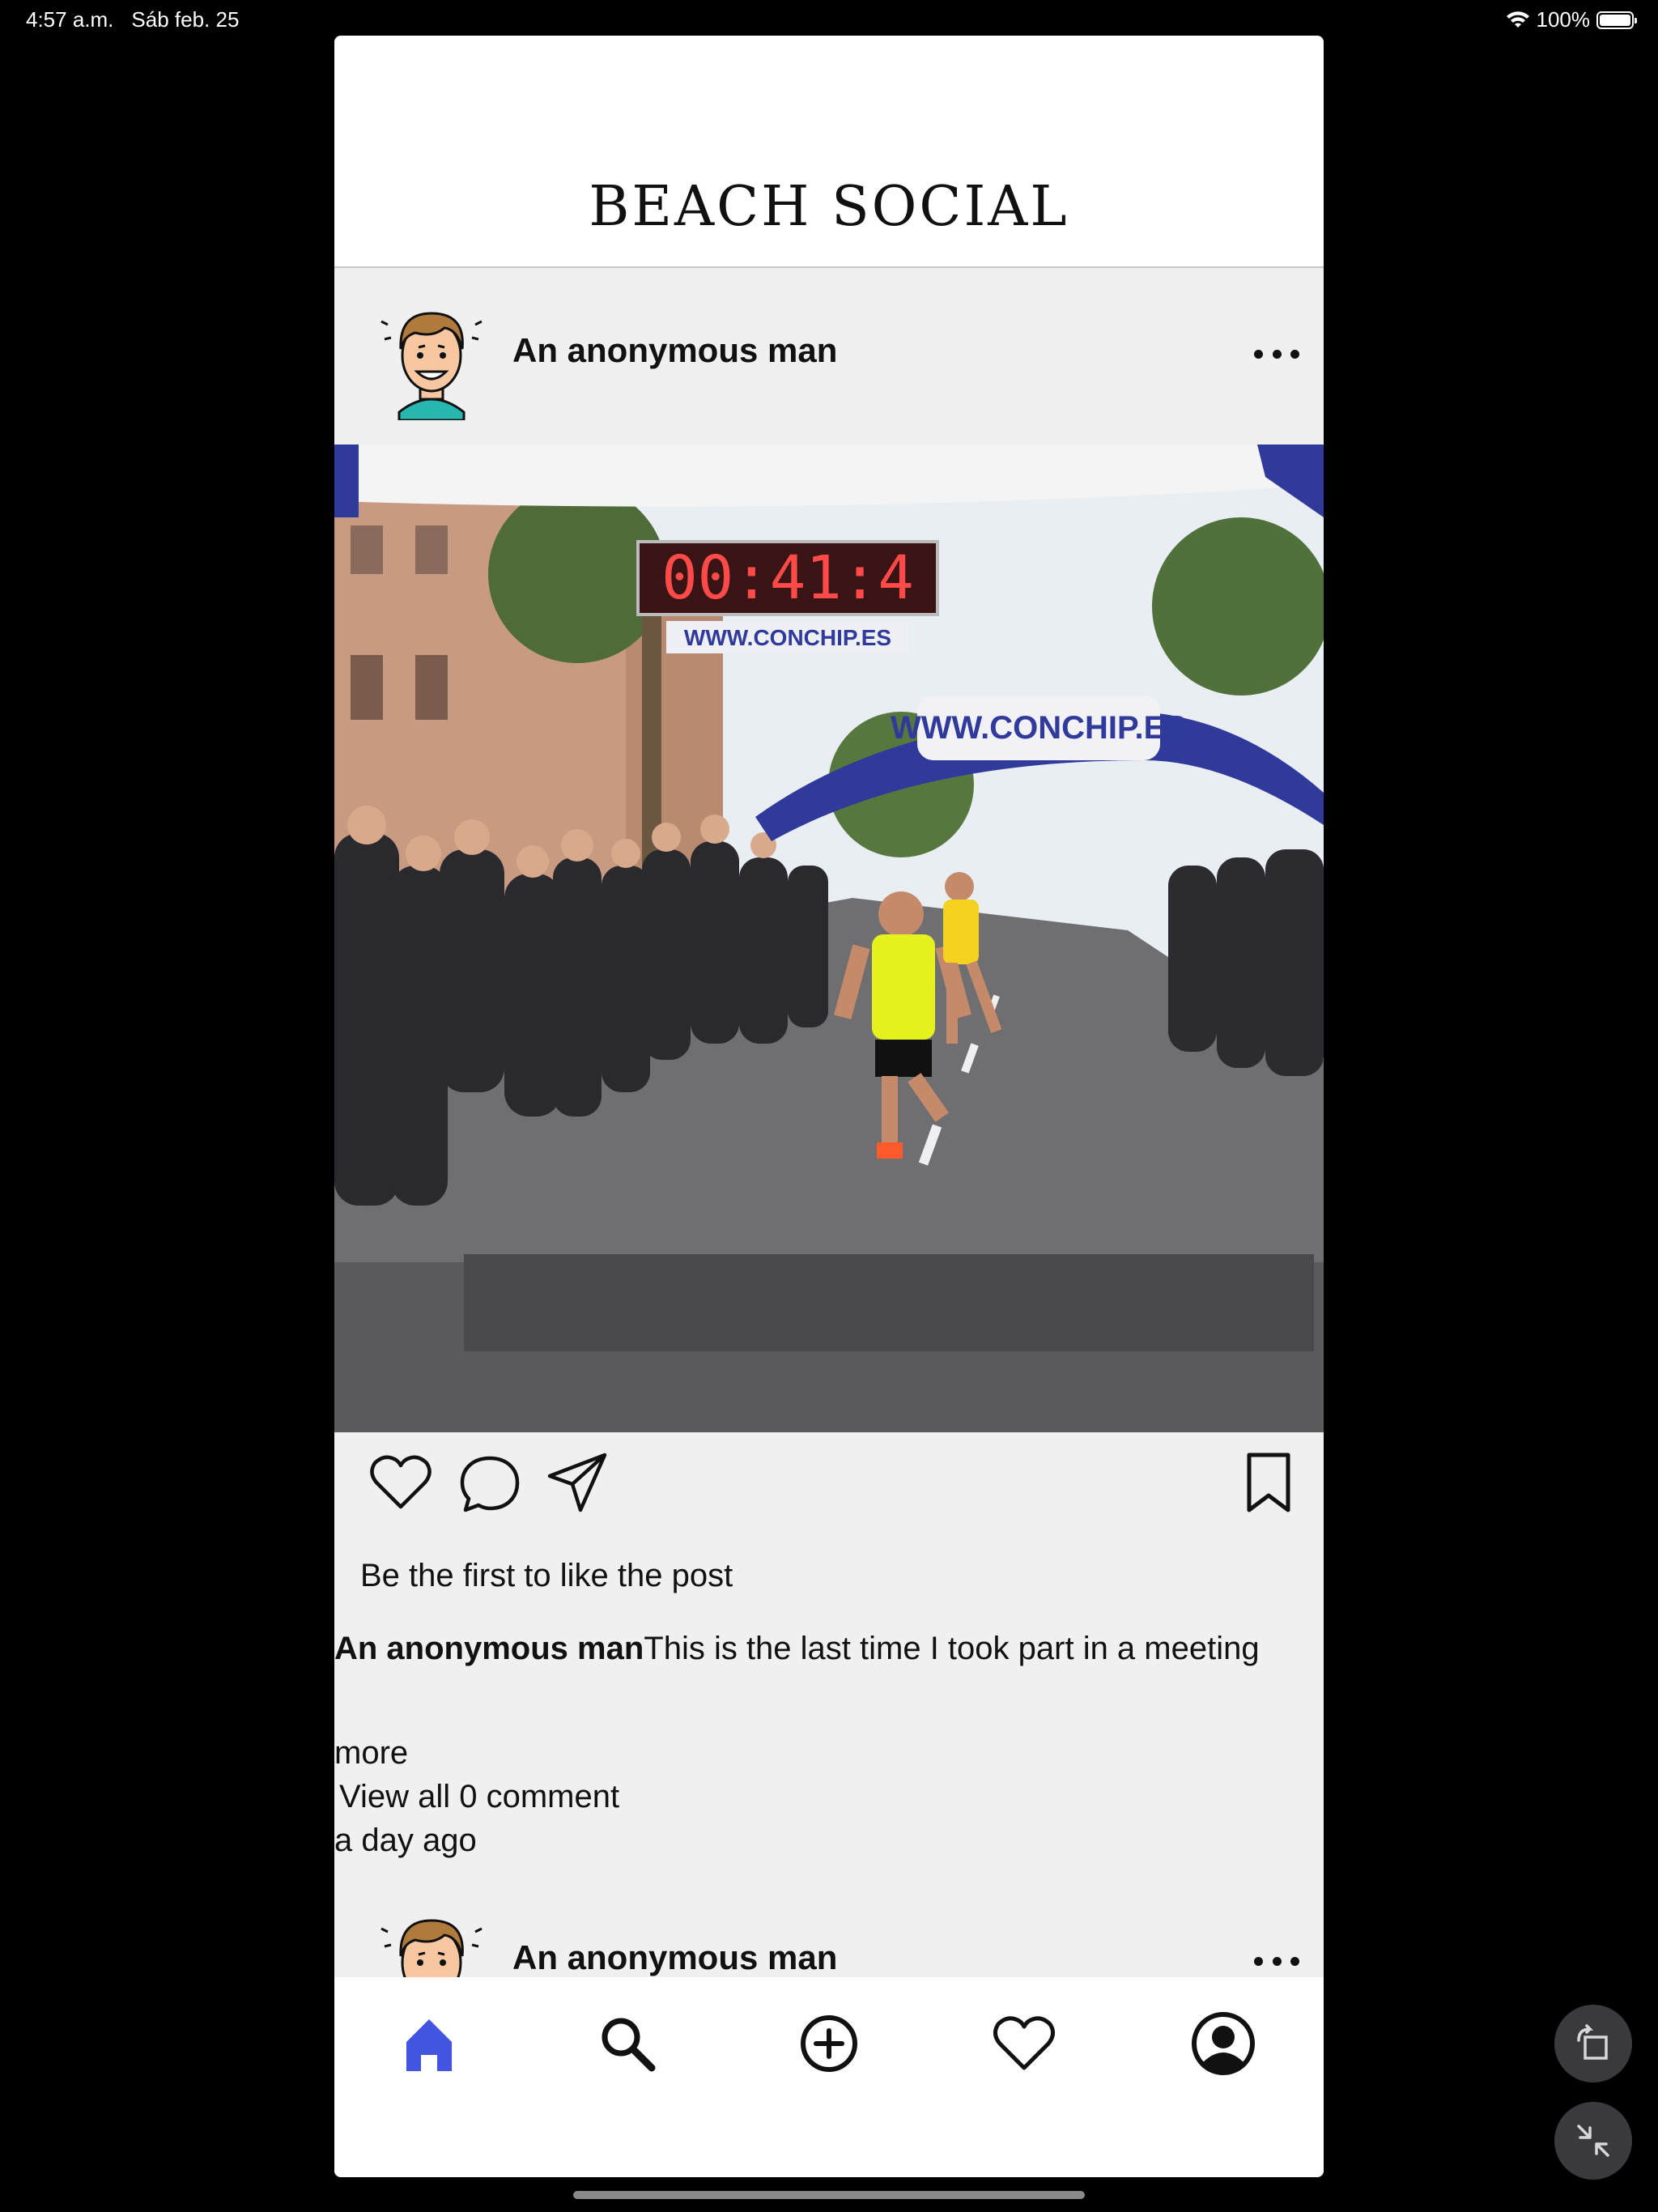 The image size is (1658, 2212). What do you see at coordinates (429, 2044) in the screenshot?
I see `home-icon` at bounding box center [429, 2044].